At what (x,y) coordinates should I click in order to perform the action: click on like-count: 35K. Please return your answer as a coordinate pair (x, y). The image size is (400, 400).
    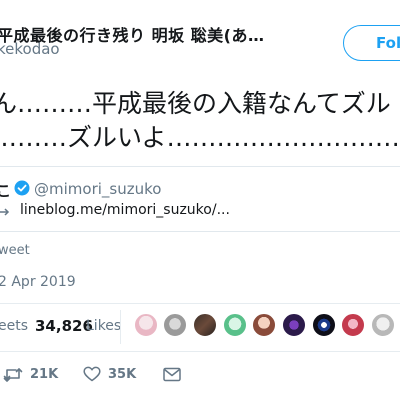
    Looking at the image, I should click on (122, 374).